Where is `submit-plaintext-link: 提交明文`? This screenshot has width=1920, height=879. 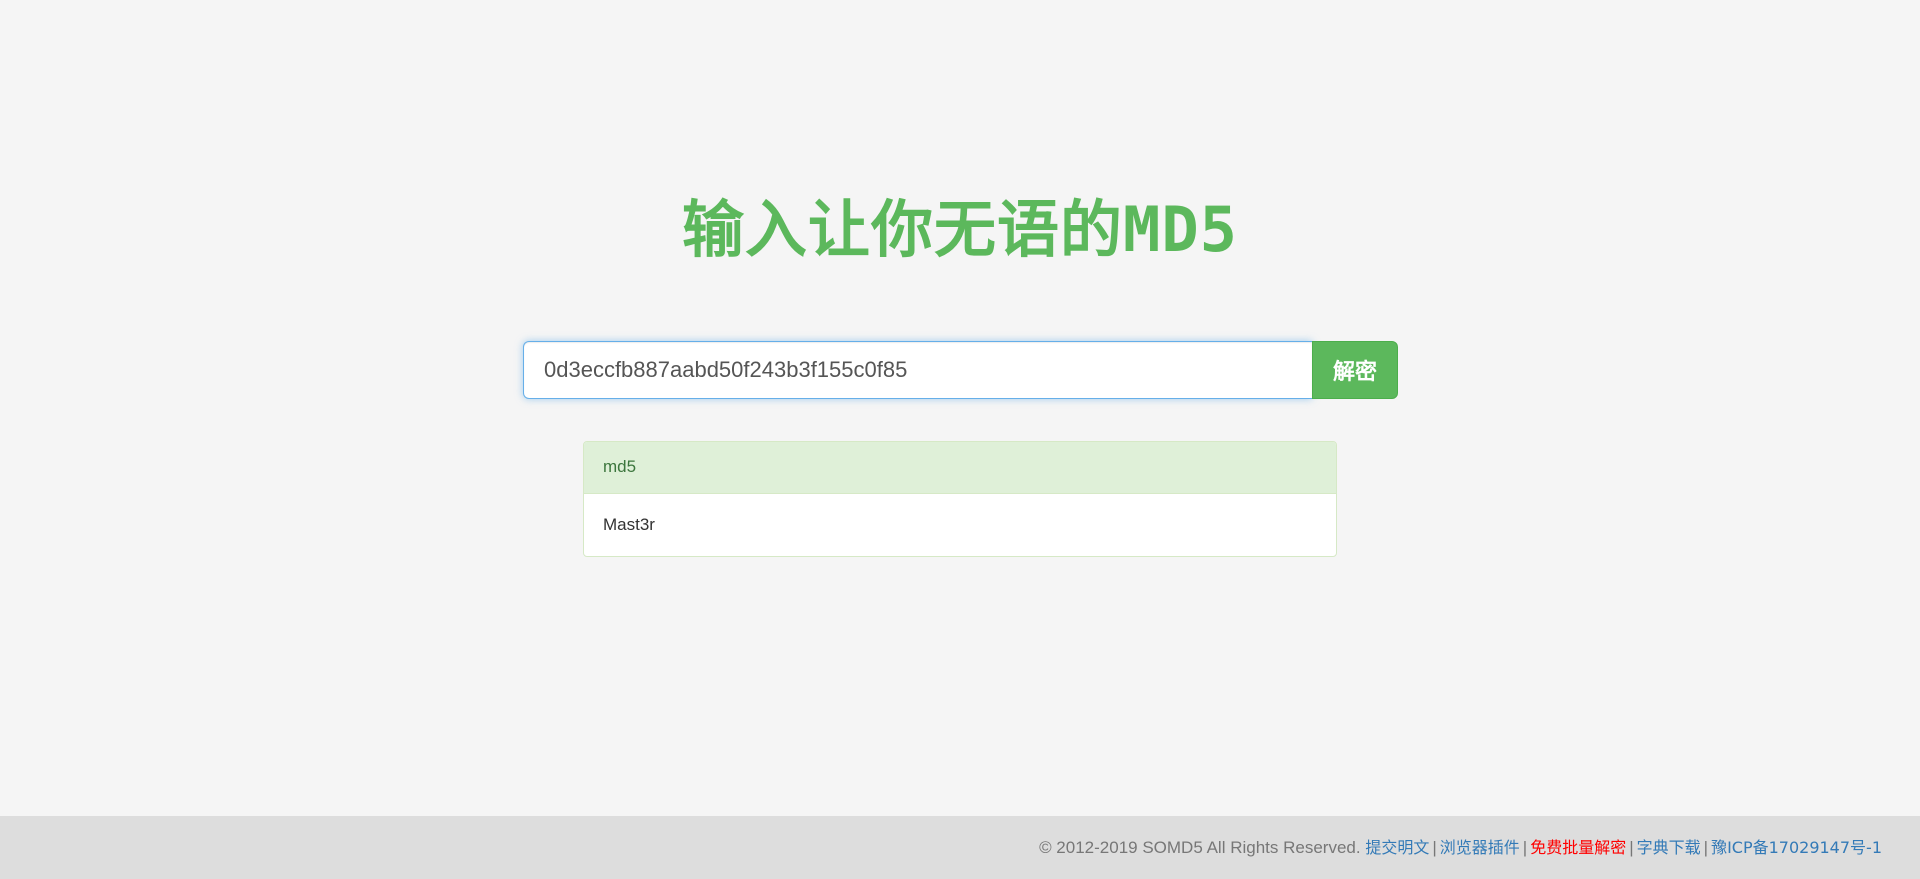 submit-plaintext-link: 提交明文 is located at coordinates (1397, 847).